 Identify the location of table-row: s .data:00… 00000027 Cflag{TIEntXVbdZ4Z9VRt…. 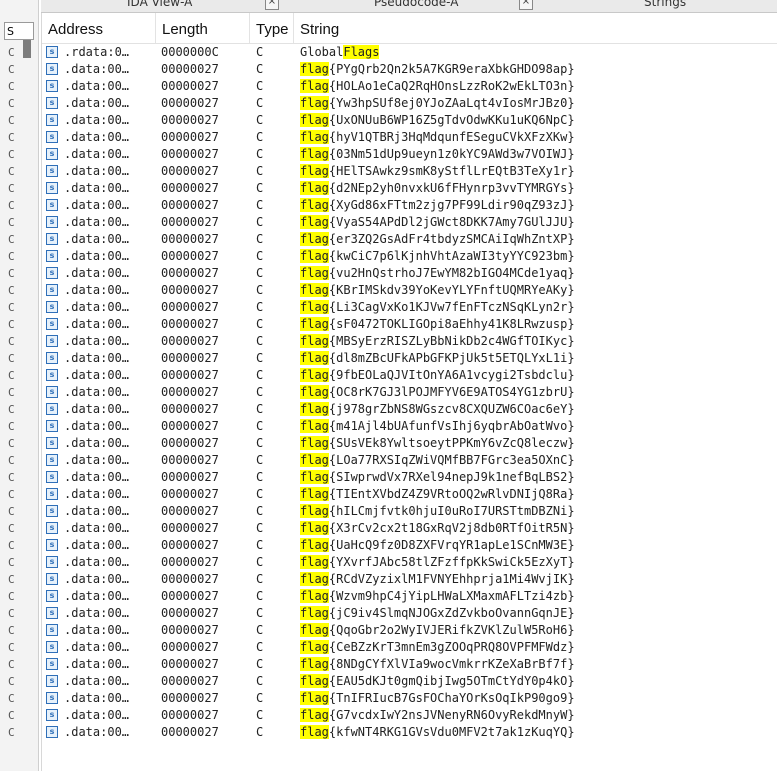
(409, 494).